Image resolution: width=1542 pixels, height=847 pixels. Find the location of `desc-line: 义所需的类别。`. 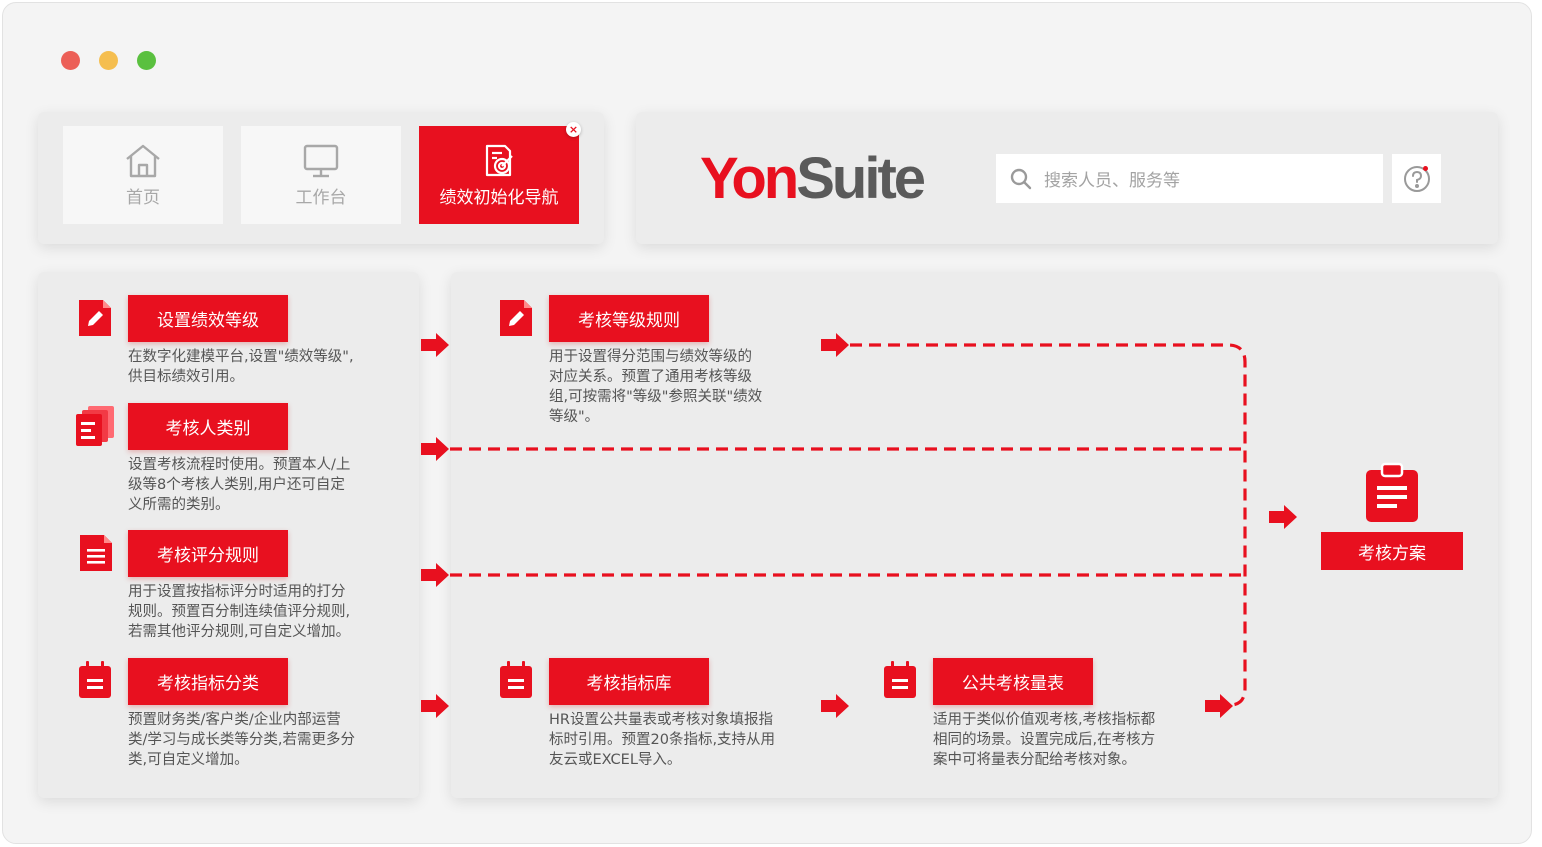

desc-line: 义所需的类别。 is located at coordinates (179, 505).